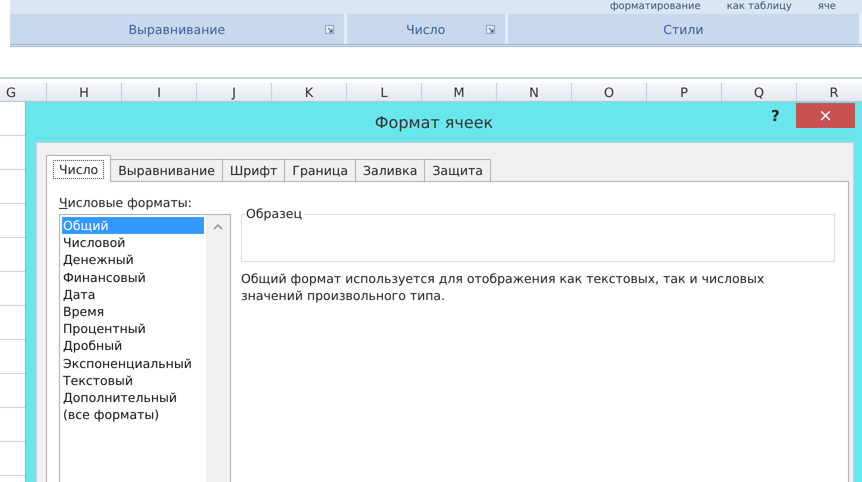 The width and height of the screenshot is (862, 482). I want to click on column-header: J, so click(234, 92).